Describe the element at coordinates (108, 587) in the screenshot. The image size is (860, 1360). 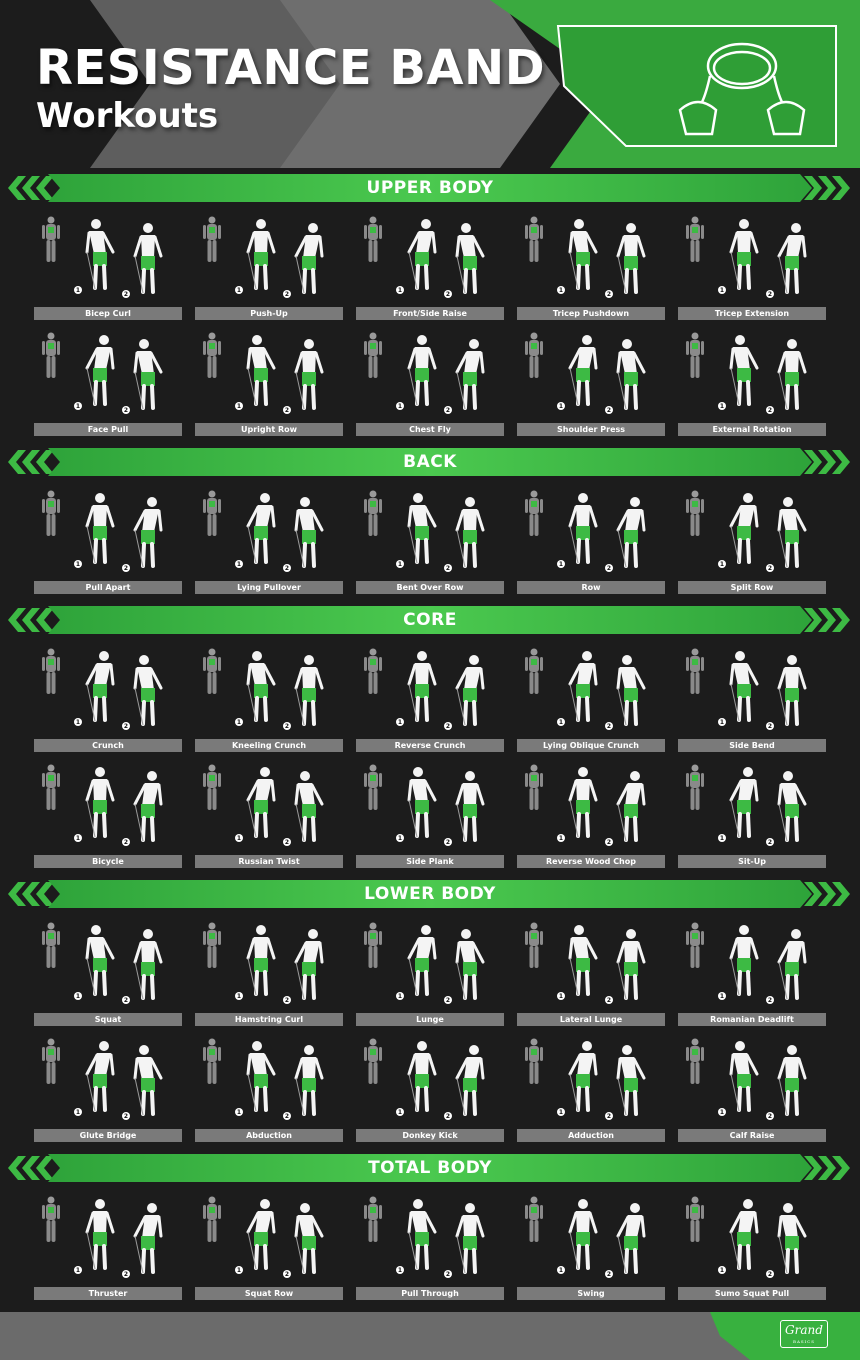
I see `exercise-label: Pull Apart` at that location.